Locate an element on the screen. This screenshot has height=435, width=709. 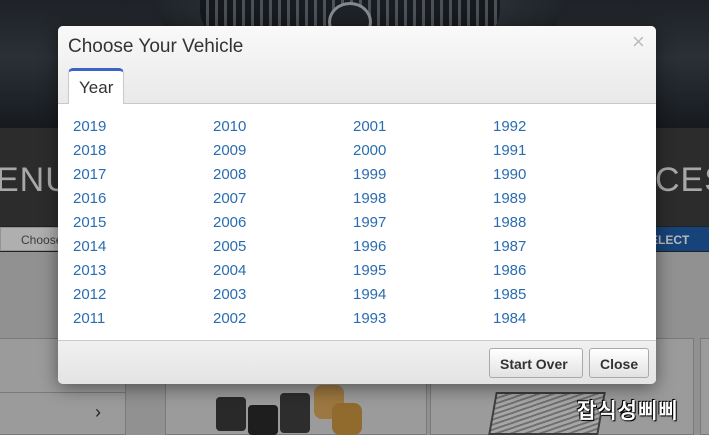
tab-year: Year is located at coordinates (96, 86).